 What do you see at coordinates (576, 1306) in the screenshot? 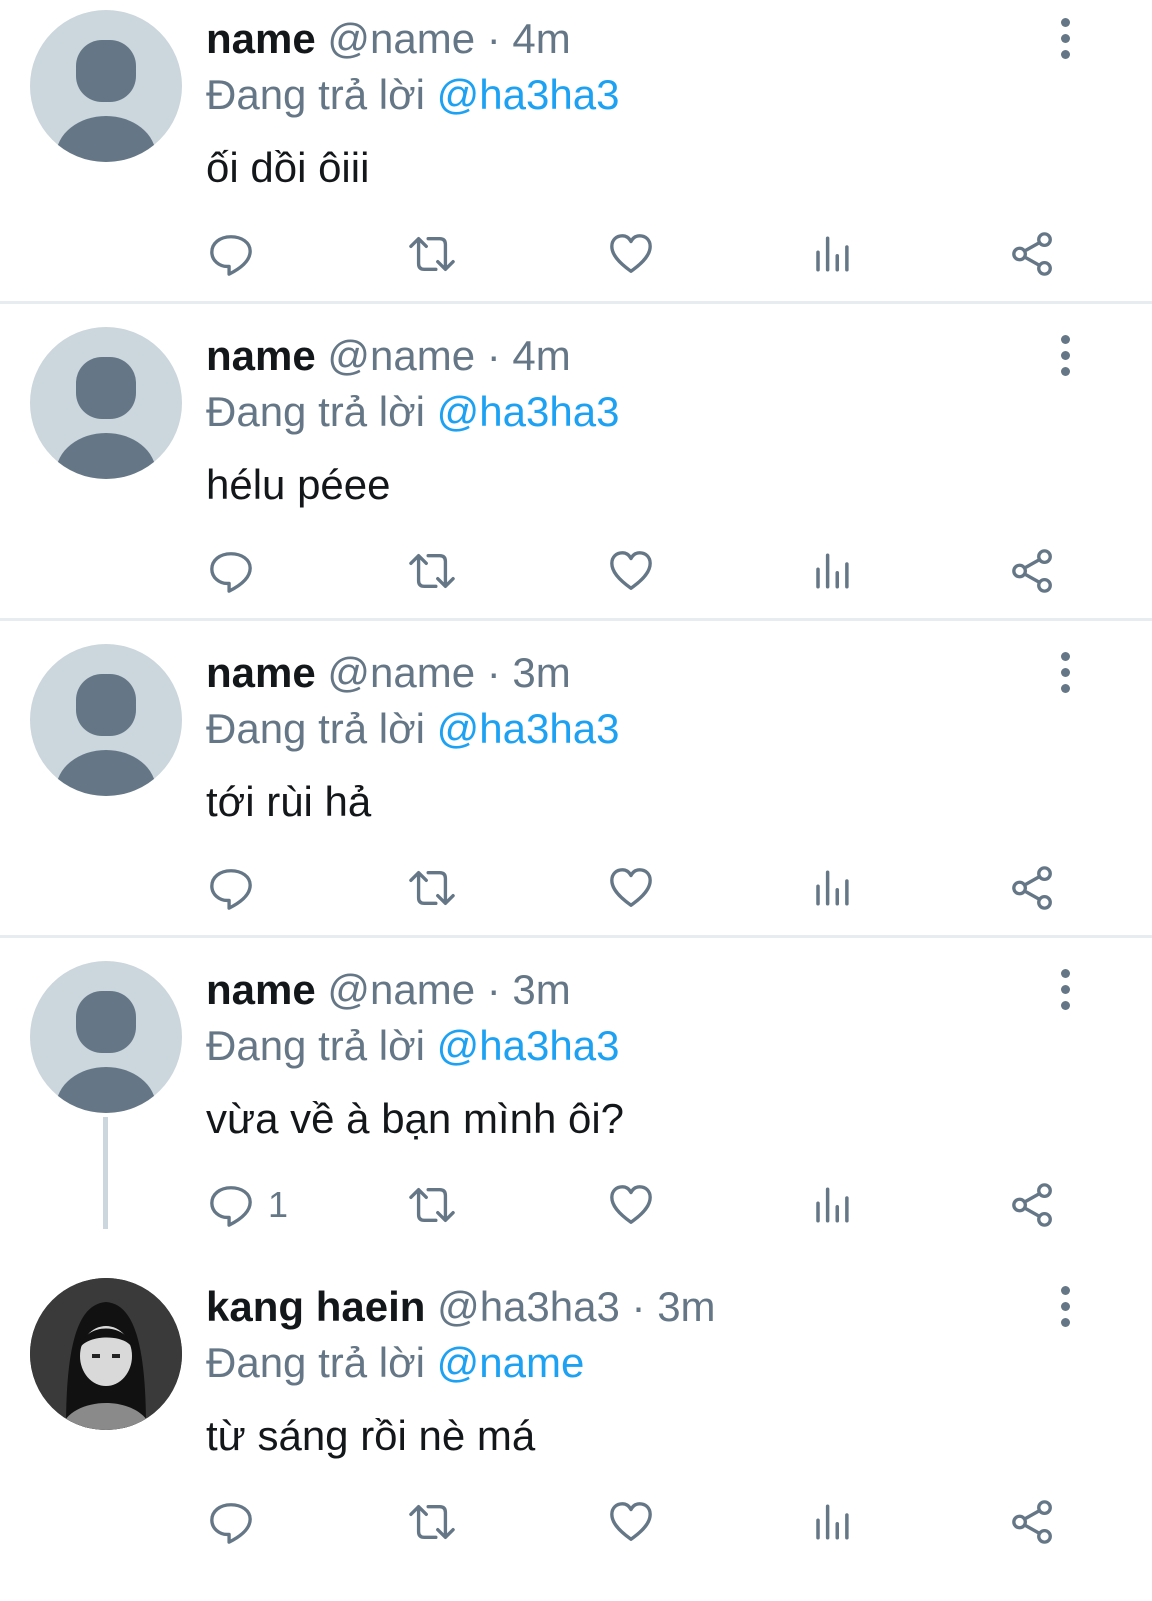
I see `handle-and-time: @ha3ha3 · 3m` at bounding box center [576, 1306].